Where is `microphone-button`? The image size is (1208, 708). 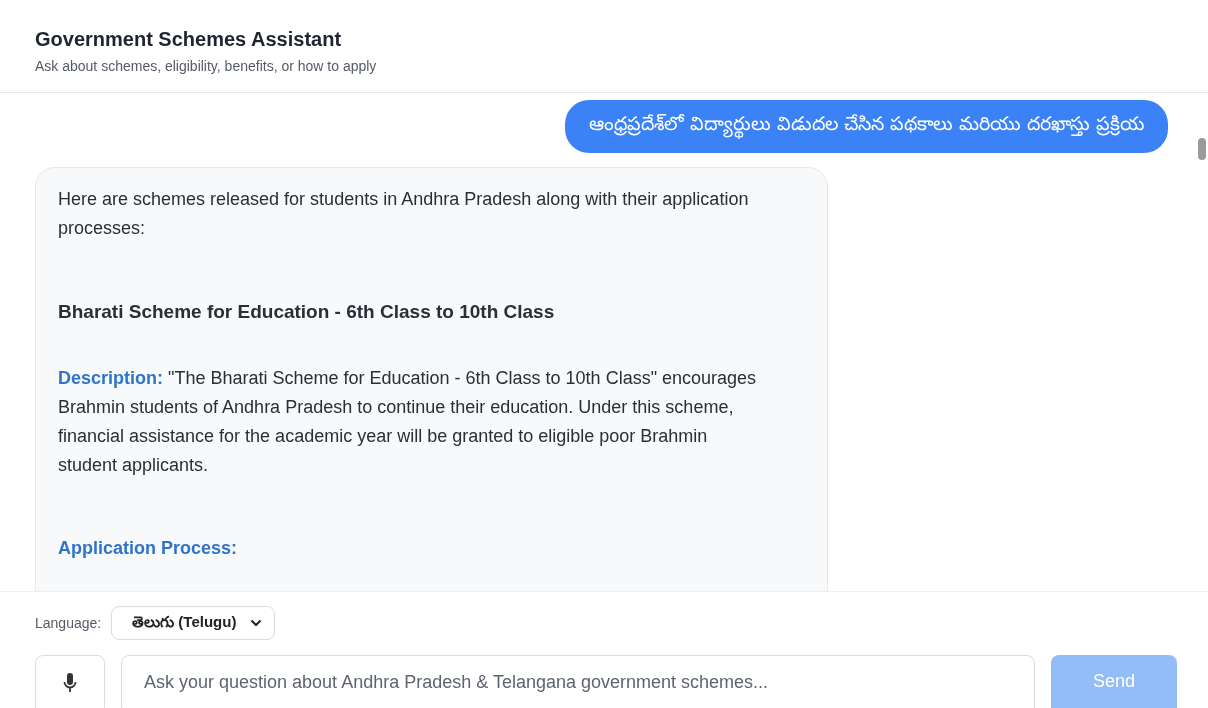 microphone-button is located at coordinates (70, 681).